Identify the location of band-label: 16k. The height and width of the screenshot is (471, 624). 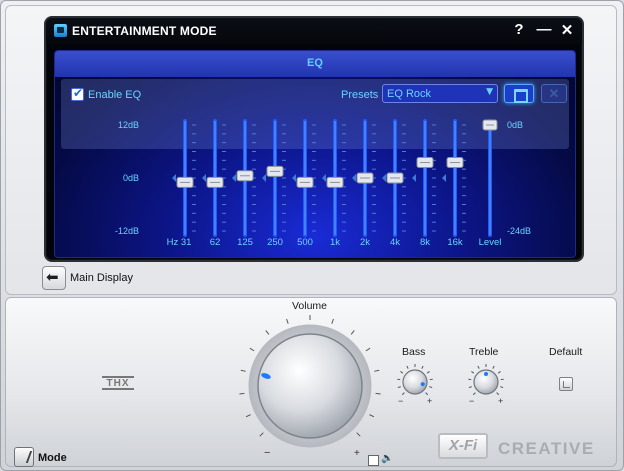
(455, 242).